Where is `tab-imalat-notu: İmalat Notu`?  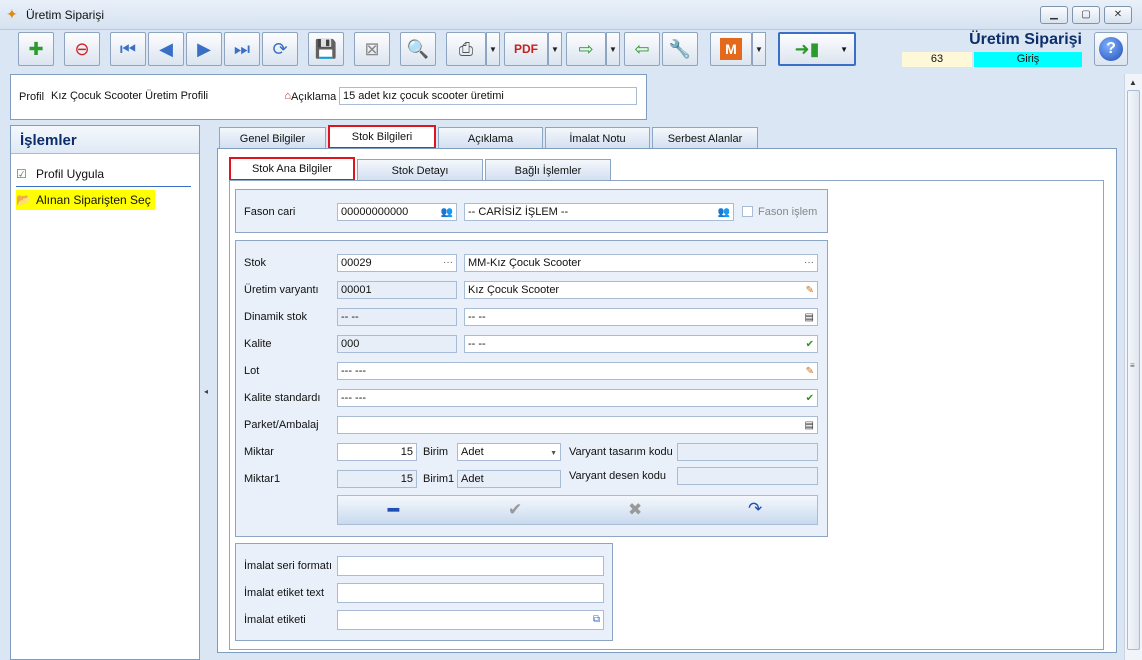
tab-imalat-notu: İmalat Notu is located at coordinates (597, 138).